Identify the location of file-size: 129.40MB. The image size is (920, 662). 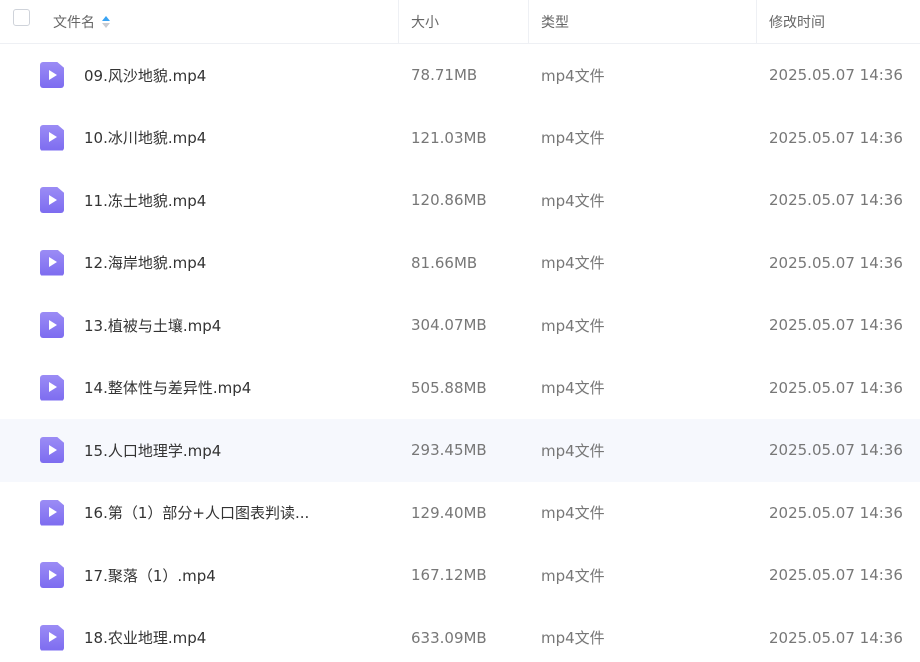
(449, 512).